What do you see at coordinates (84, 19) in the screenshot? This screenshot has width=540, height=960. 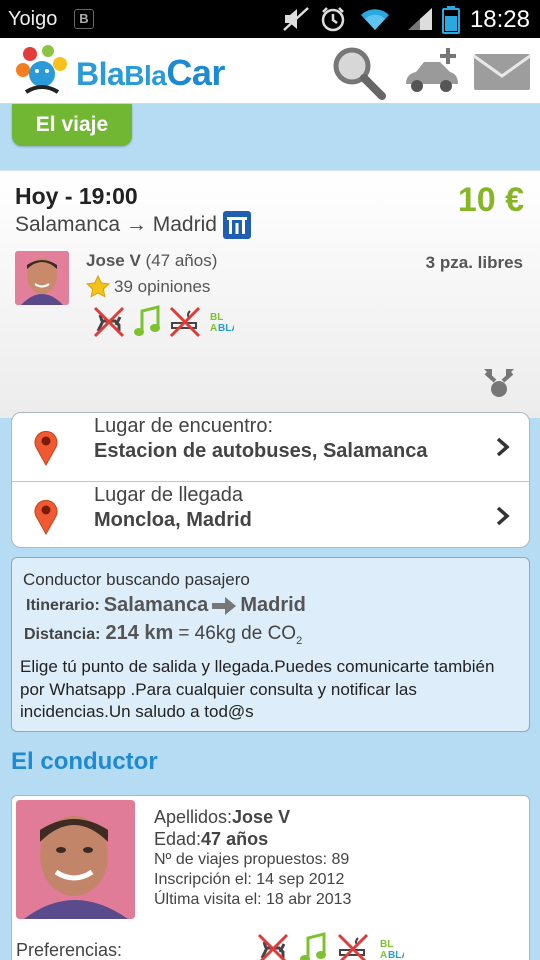 I see `bbm-notification-icon: B` at bounding box center [84, 19].